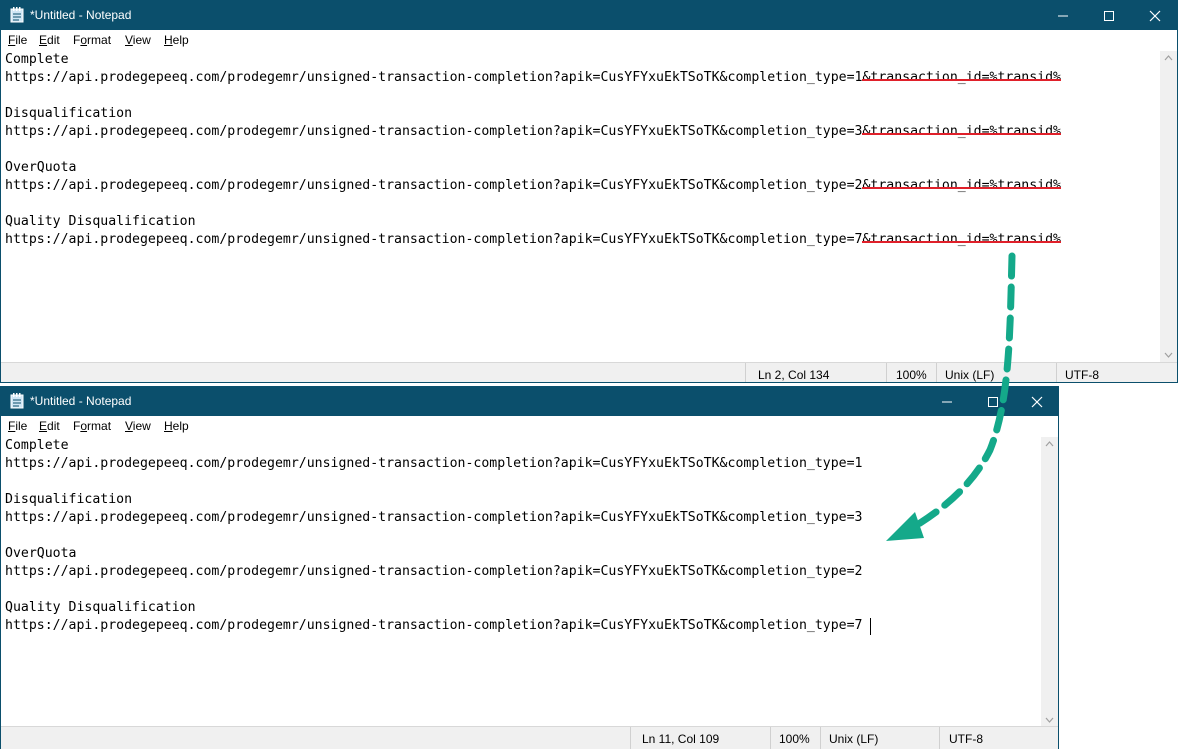 The image size is (1178, 749). I want to click on status-bar: Ln 11, Col 109 100% Unix (LF) UTF-8, so click(529, 737).